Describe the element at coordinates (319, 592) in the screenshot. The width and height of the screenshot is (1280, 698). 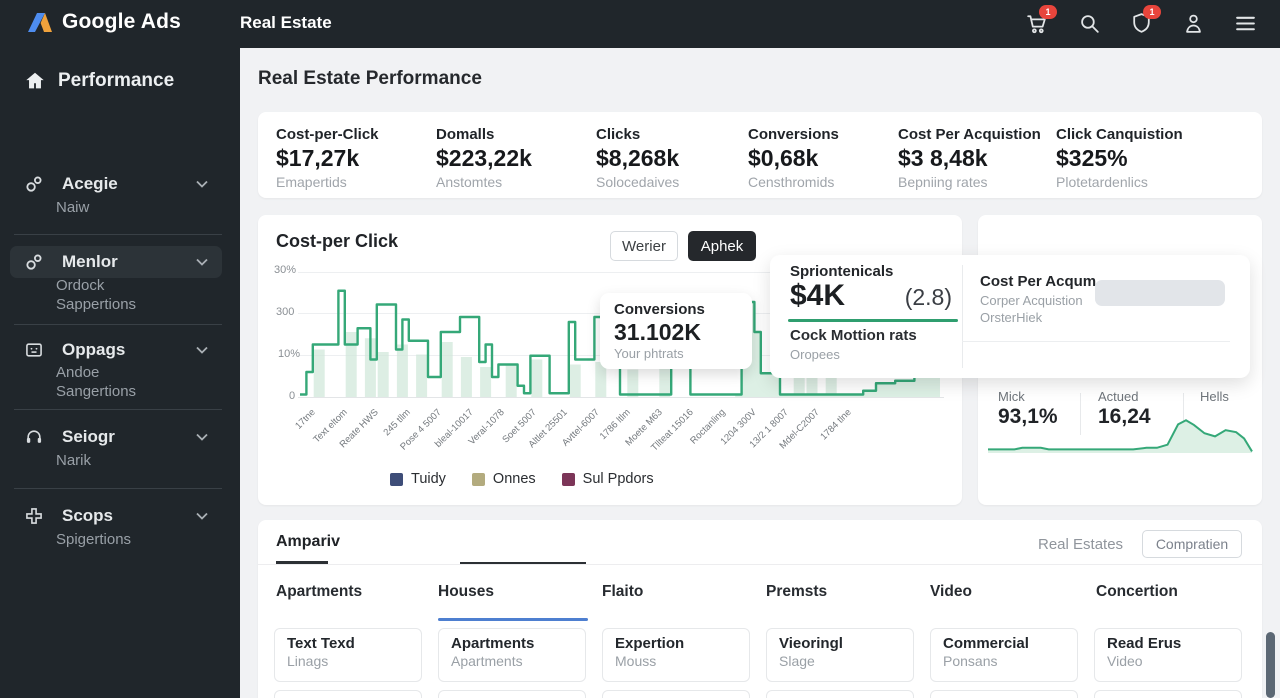
I see `tab-apartments: Apartments` at that location.